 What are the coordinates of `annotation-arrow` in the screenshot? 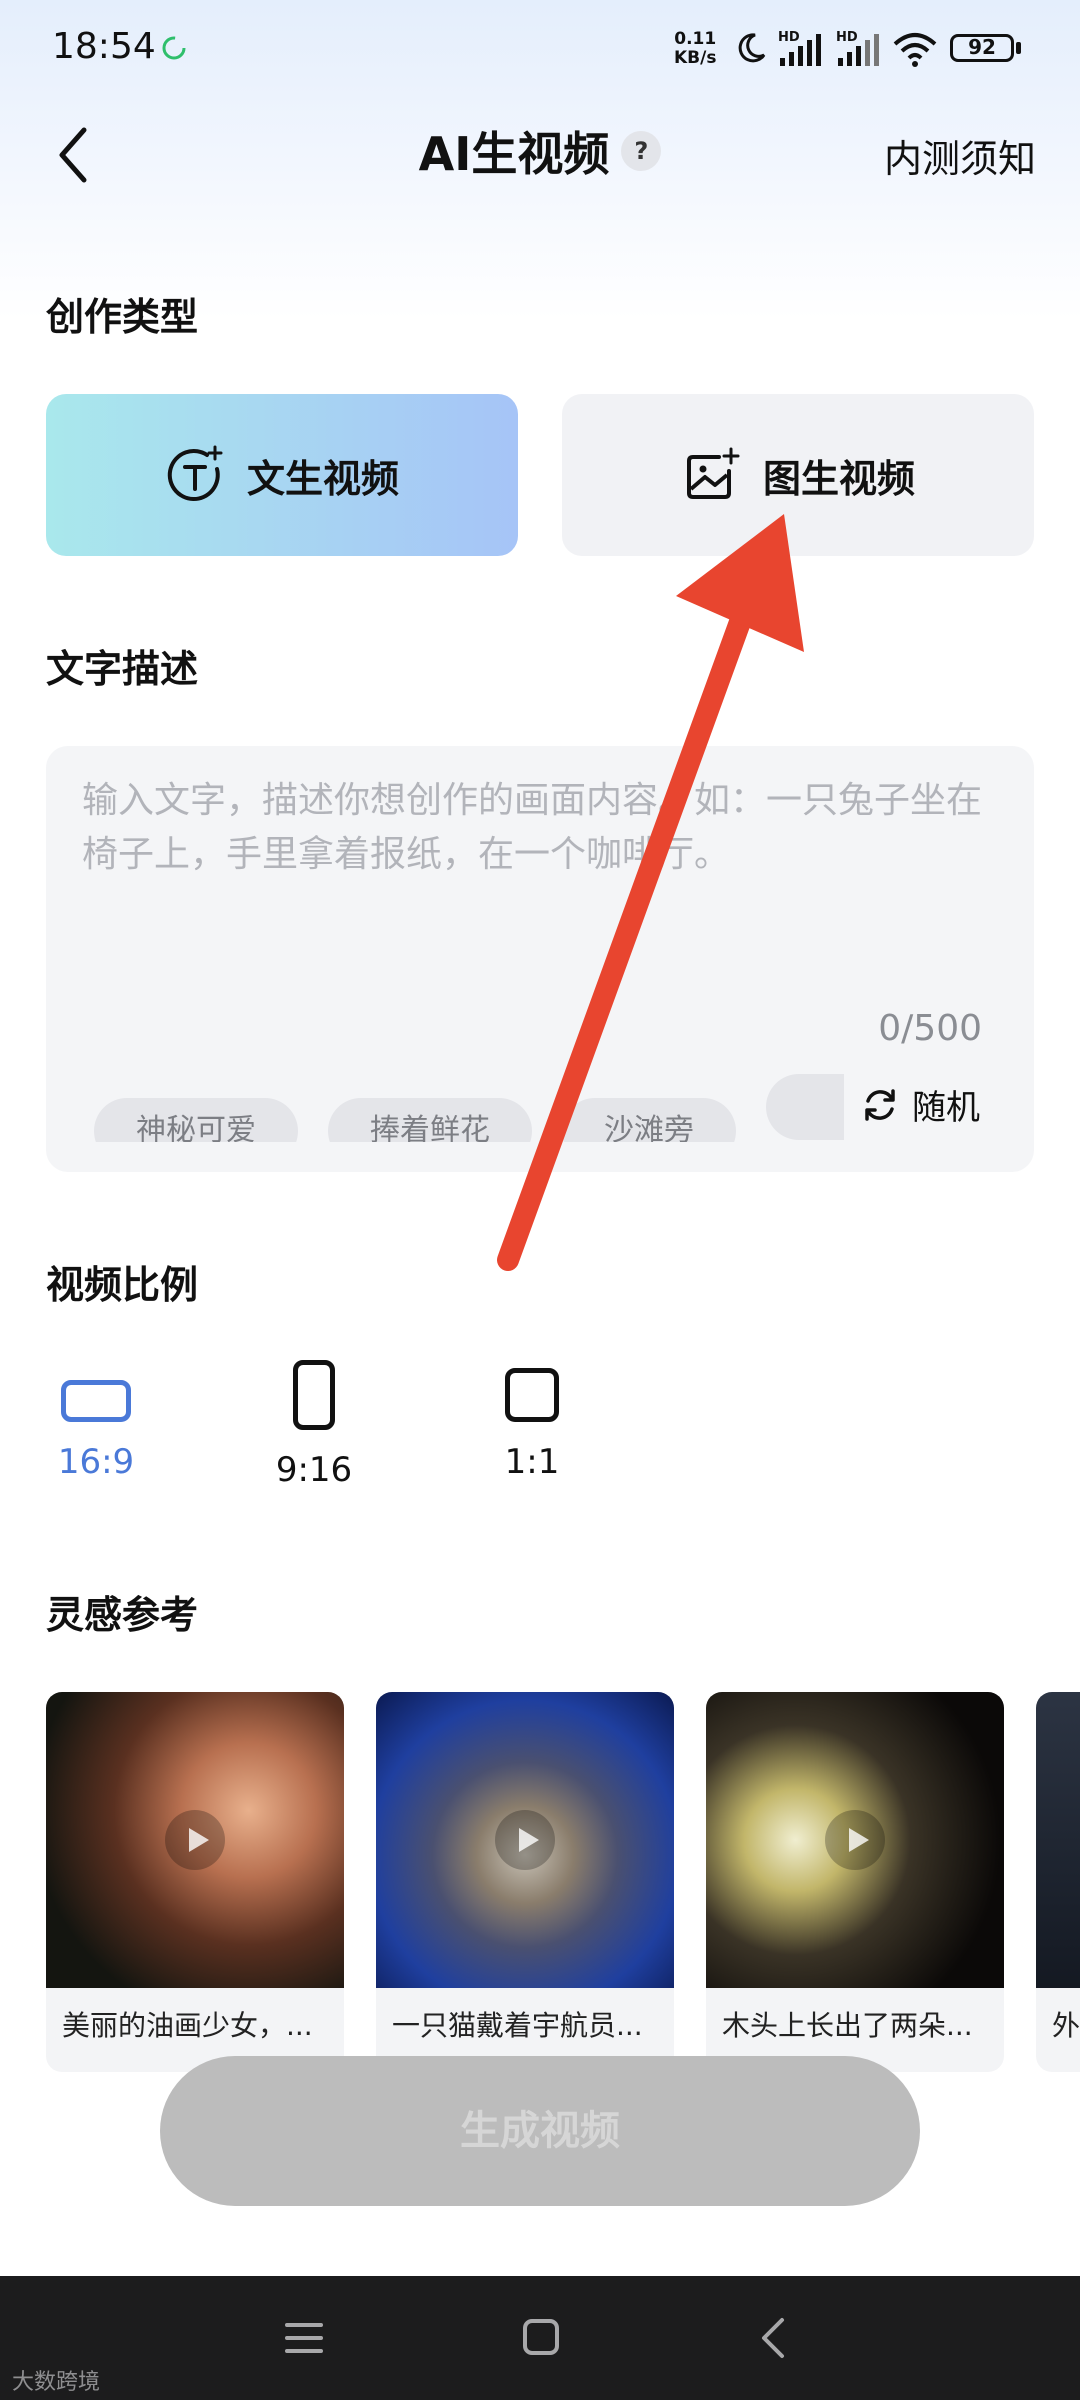 It's located at (650, 892).